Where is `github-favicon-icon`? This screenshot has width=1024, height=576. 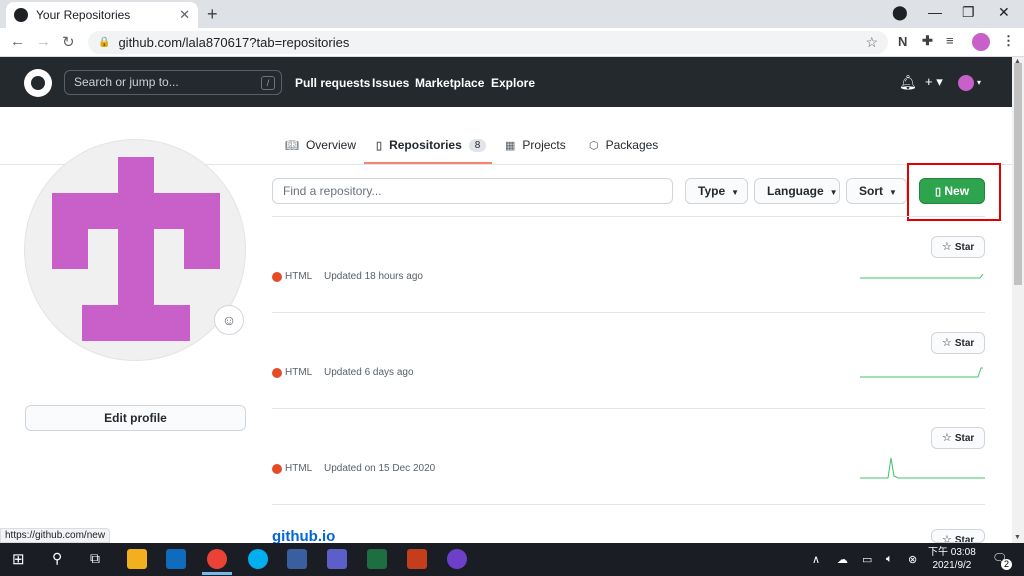
github-favicon-icon is located at coordinates (21, 15).